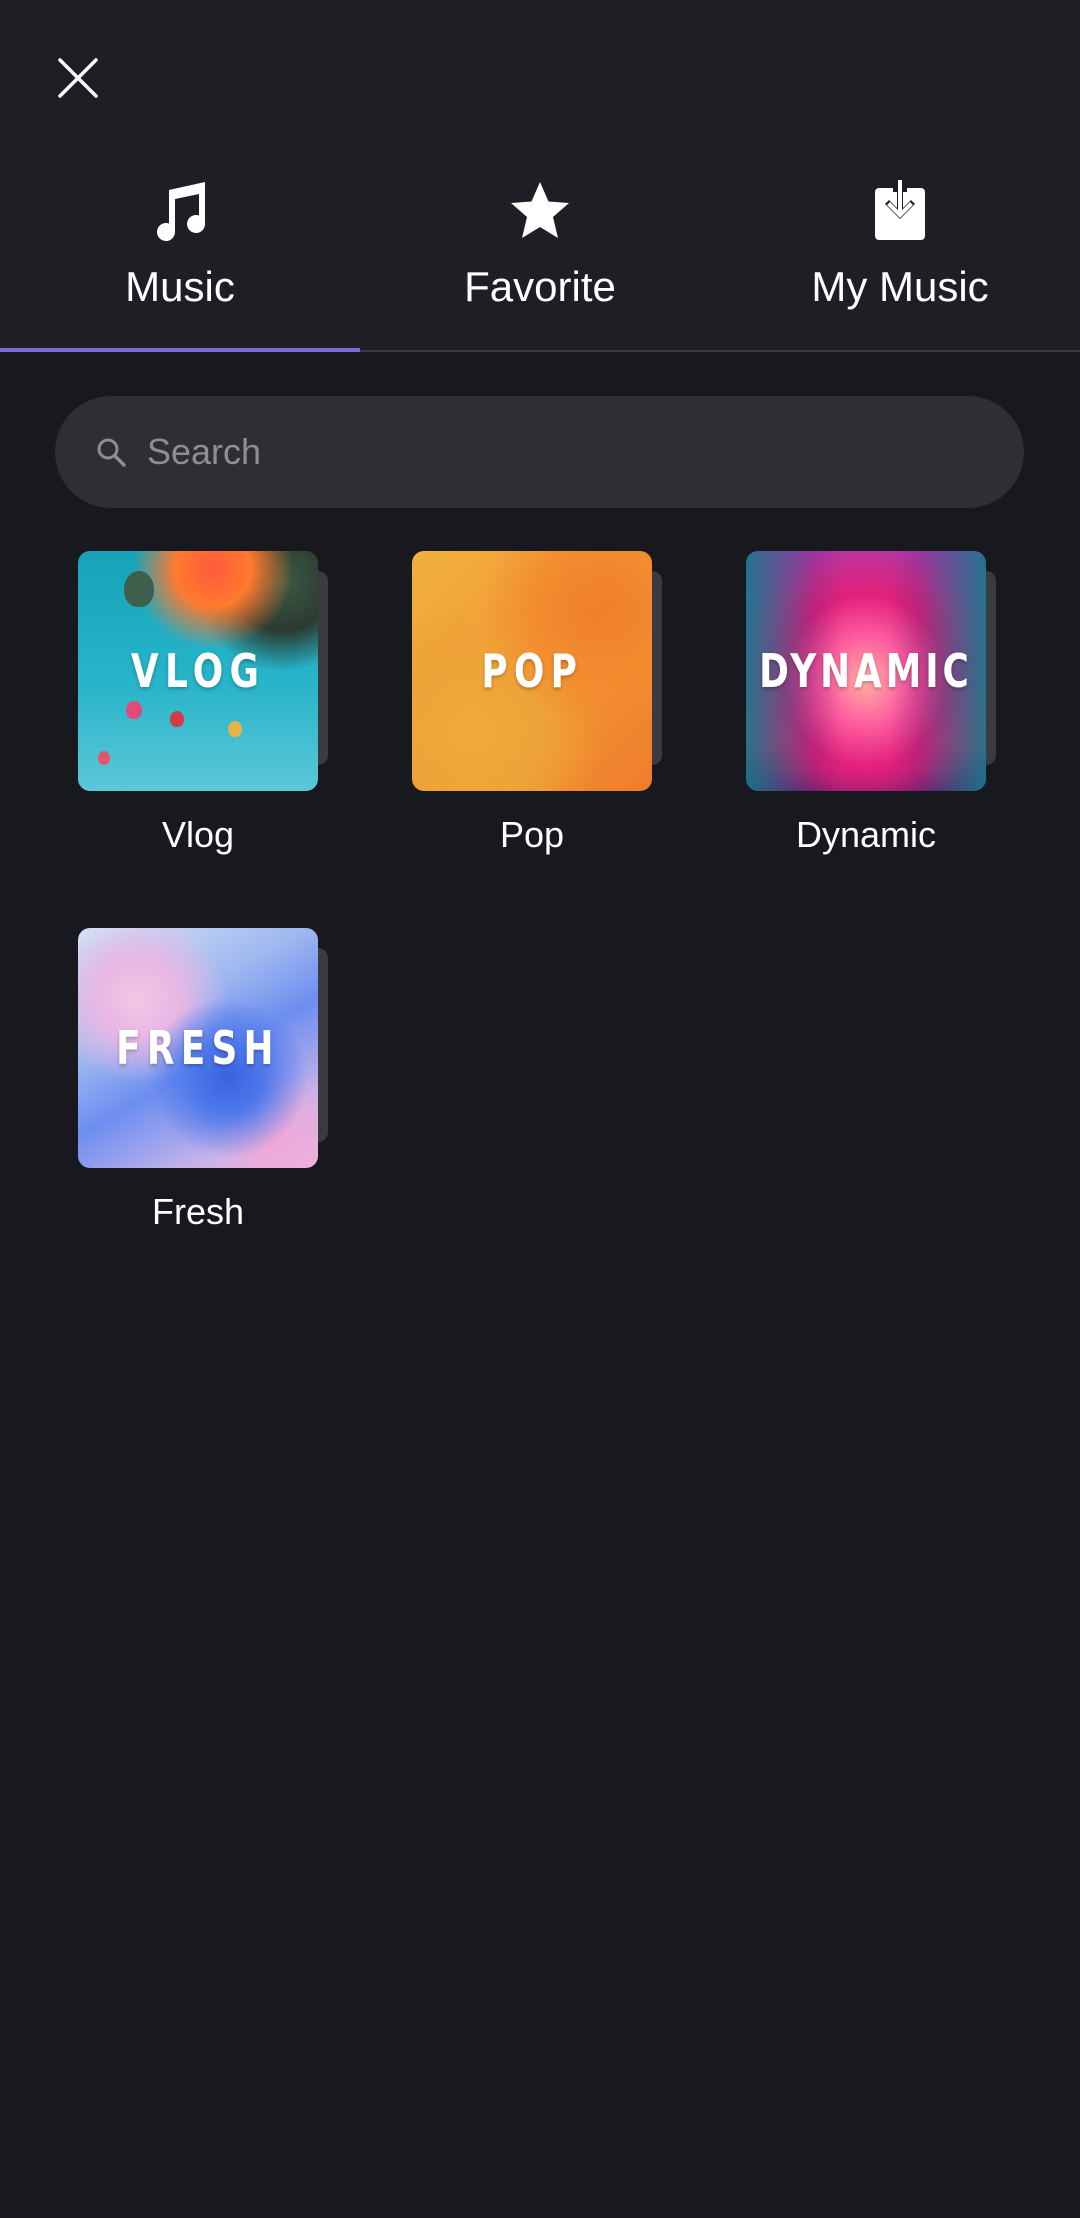  I want to click on dynamic-cover-text: DYNAMIC, so click(866, 671).